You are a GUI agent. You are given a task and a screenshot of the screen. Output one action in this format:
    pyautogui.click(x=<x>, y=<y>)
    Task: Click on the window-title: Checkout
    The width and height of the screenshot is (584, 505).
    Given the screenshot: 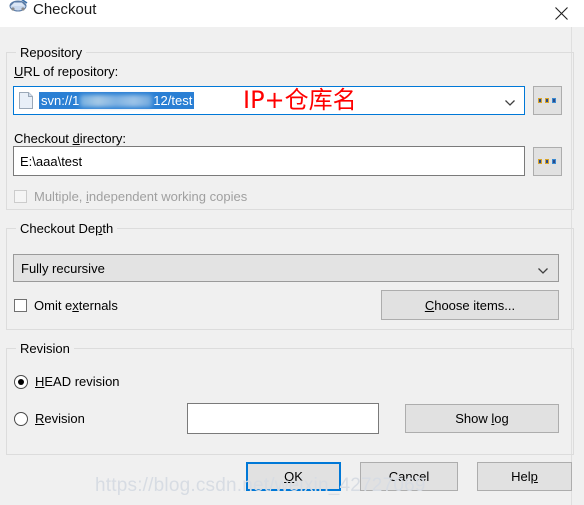 What is the action you would take?
    pyautogui.click(x=65, y=9)
    